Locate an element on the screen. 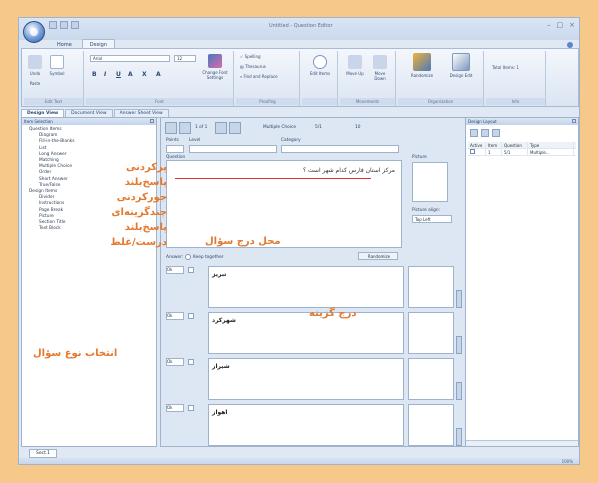  answer-text-area: شیراز is located at coordinates (306, 379).